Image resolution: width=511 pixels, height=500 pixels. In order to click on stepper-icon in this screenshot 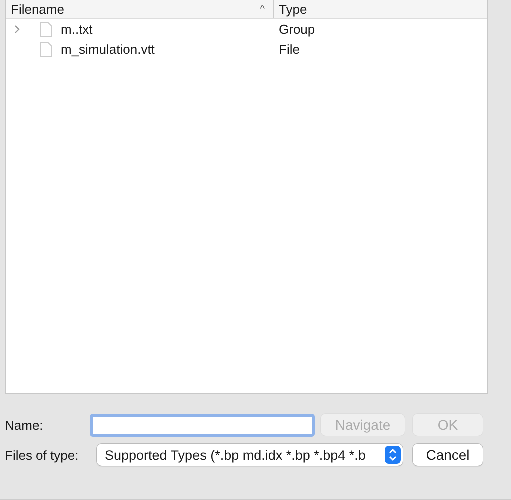, I will do `click(393, 455)`.